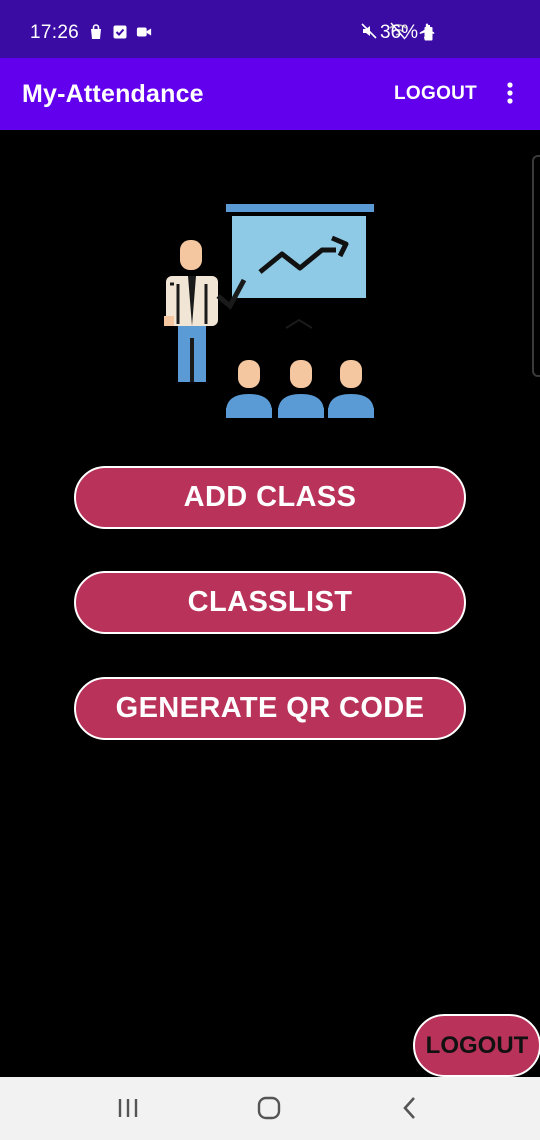 The width and height of the screenshot is (540, 1140). I want to click on logout-button: LOGOUT, so click(476, 1045).